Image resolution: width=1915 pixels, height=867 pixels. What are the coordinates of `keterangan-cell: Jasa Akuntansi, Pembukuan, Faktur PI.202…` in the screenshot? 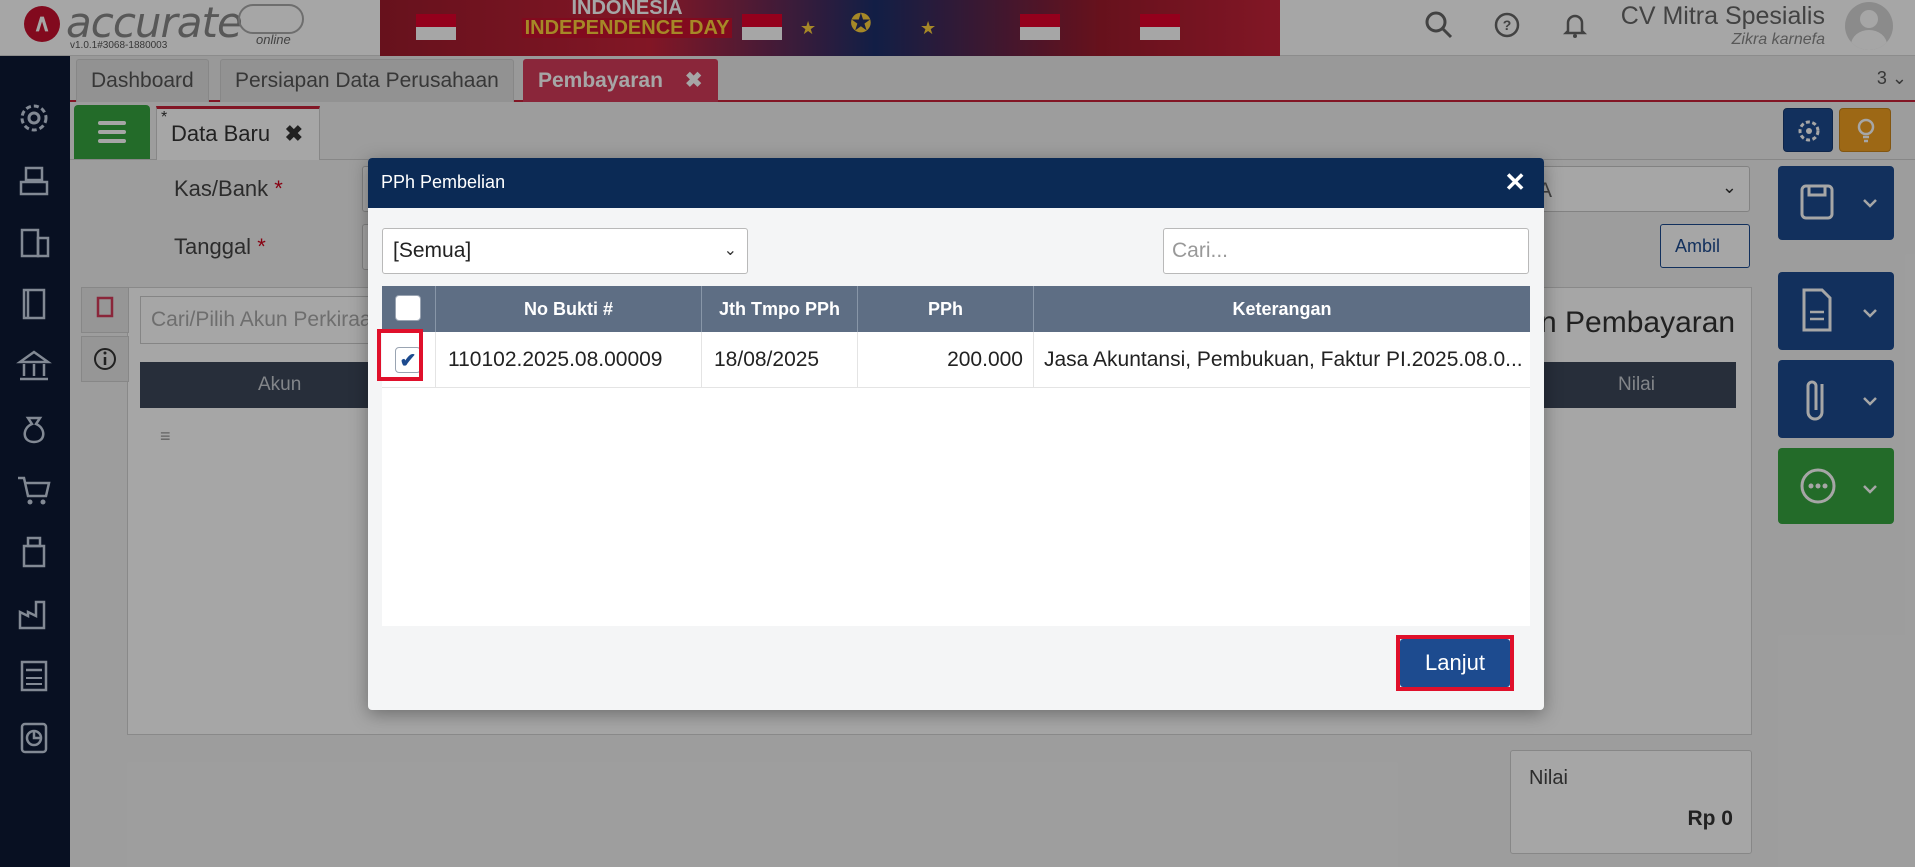 It's located at (1283, 359).